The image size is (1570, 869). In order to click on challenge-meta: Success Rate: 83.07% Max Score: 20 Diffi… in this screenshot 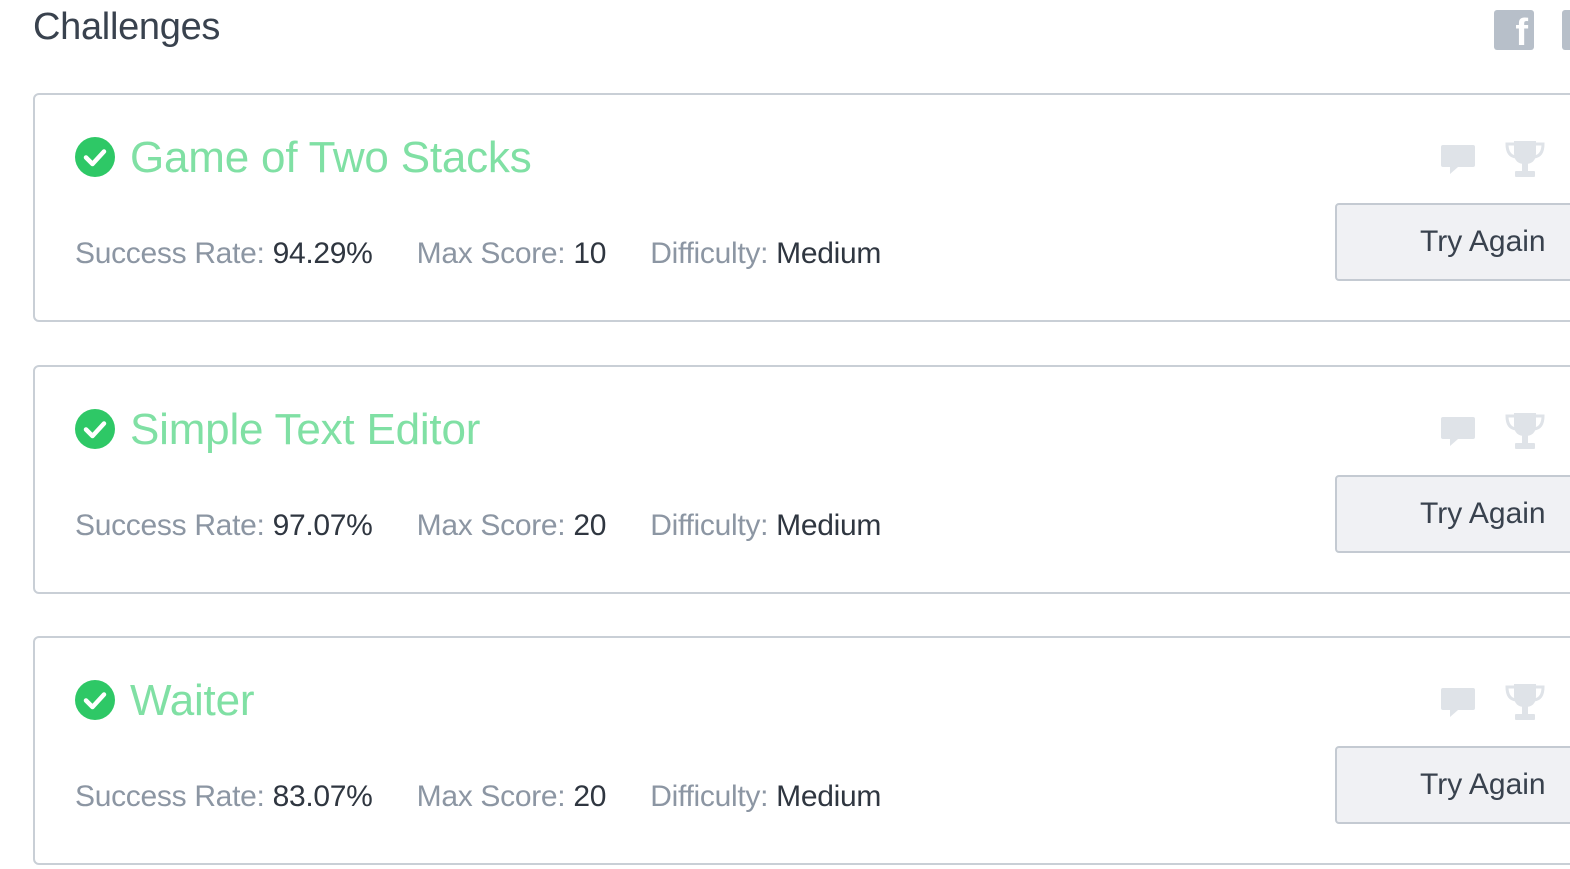, I will do `click(478, 797)`.